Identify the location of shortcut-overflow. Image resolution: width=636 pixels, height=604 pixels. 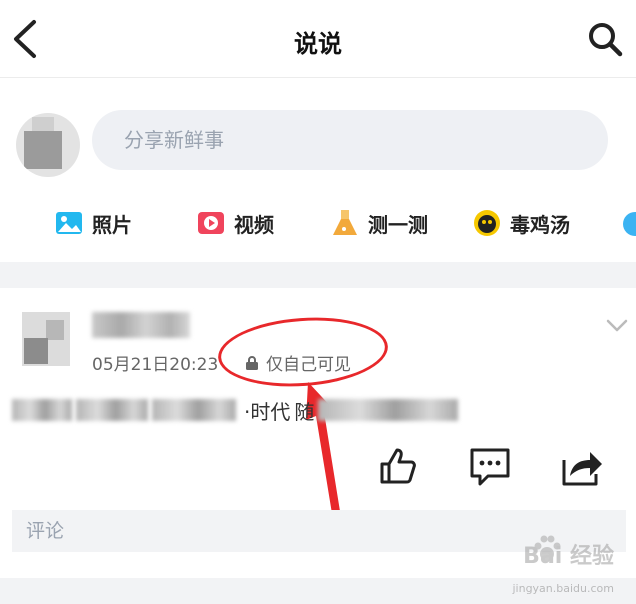
(628, 224).